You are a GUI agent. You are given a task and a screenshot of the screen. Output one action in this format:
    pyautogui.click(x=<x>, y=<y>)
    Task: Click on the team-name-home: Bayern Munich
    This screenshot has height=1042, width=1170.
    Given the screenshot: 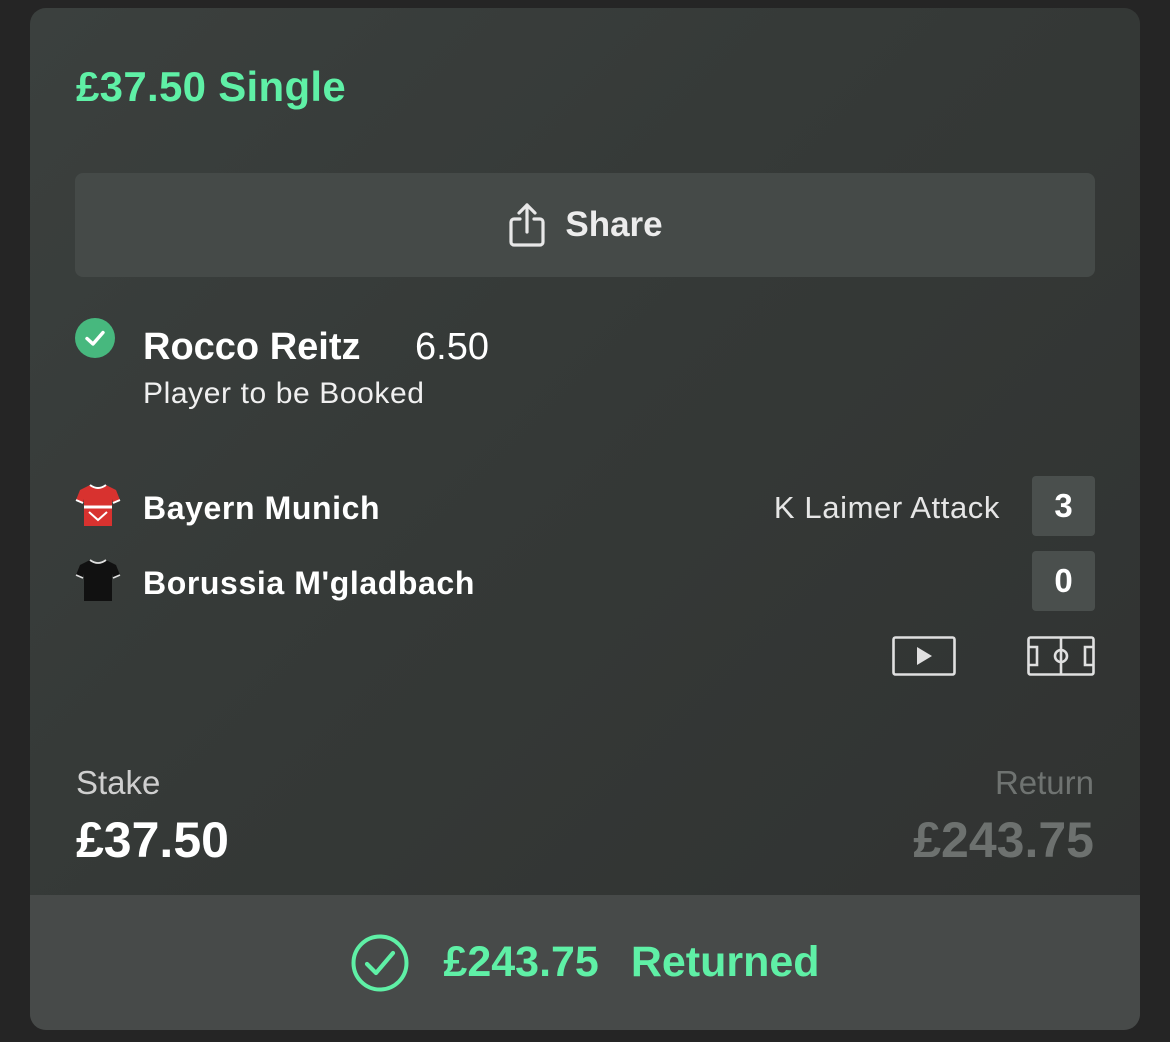 What is the action you would take?
    pyautogui.click(x=262, y=508)
    